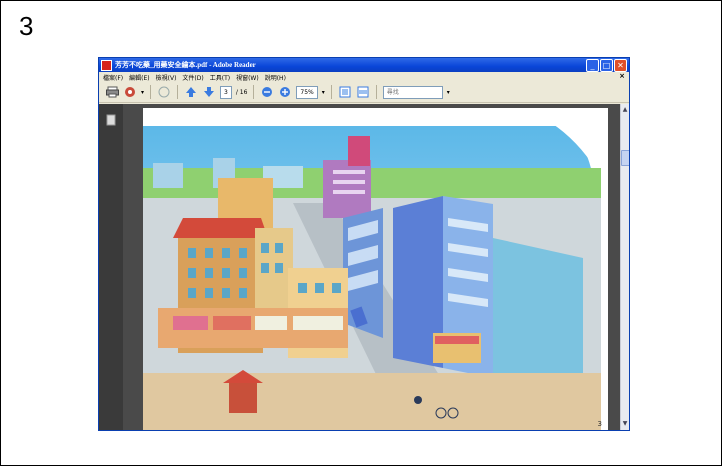 The width and height of the screenshot is (722, 466). What do you see at coordinates (111, 267) in the screenshot?
I see `navigation-pane` at bounding box center [111, 267].